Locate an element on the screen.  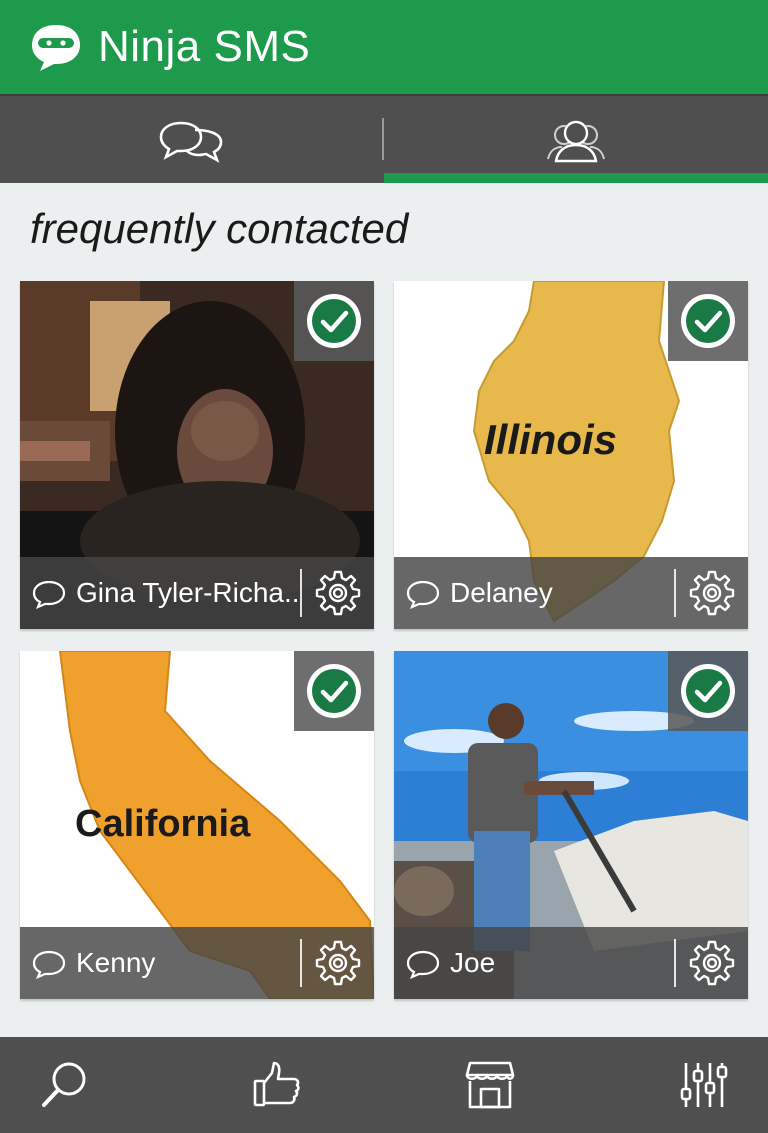
contacts-icon is located at coordinates (576, 141).